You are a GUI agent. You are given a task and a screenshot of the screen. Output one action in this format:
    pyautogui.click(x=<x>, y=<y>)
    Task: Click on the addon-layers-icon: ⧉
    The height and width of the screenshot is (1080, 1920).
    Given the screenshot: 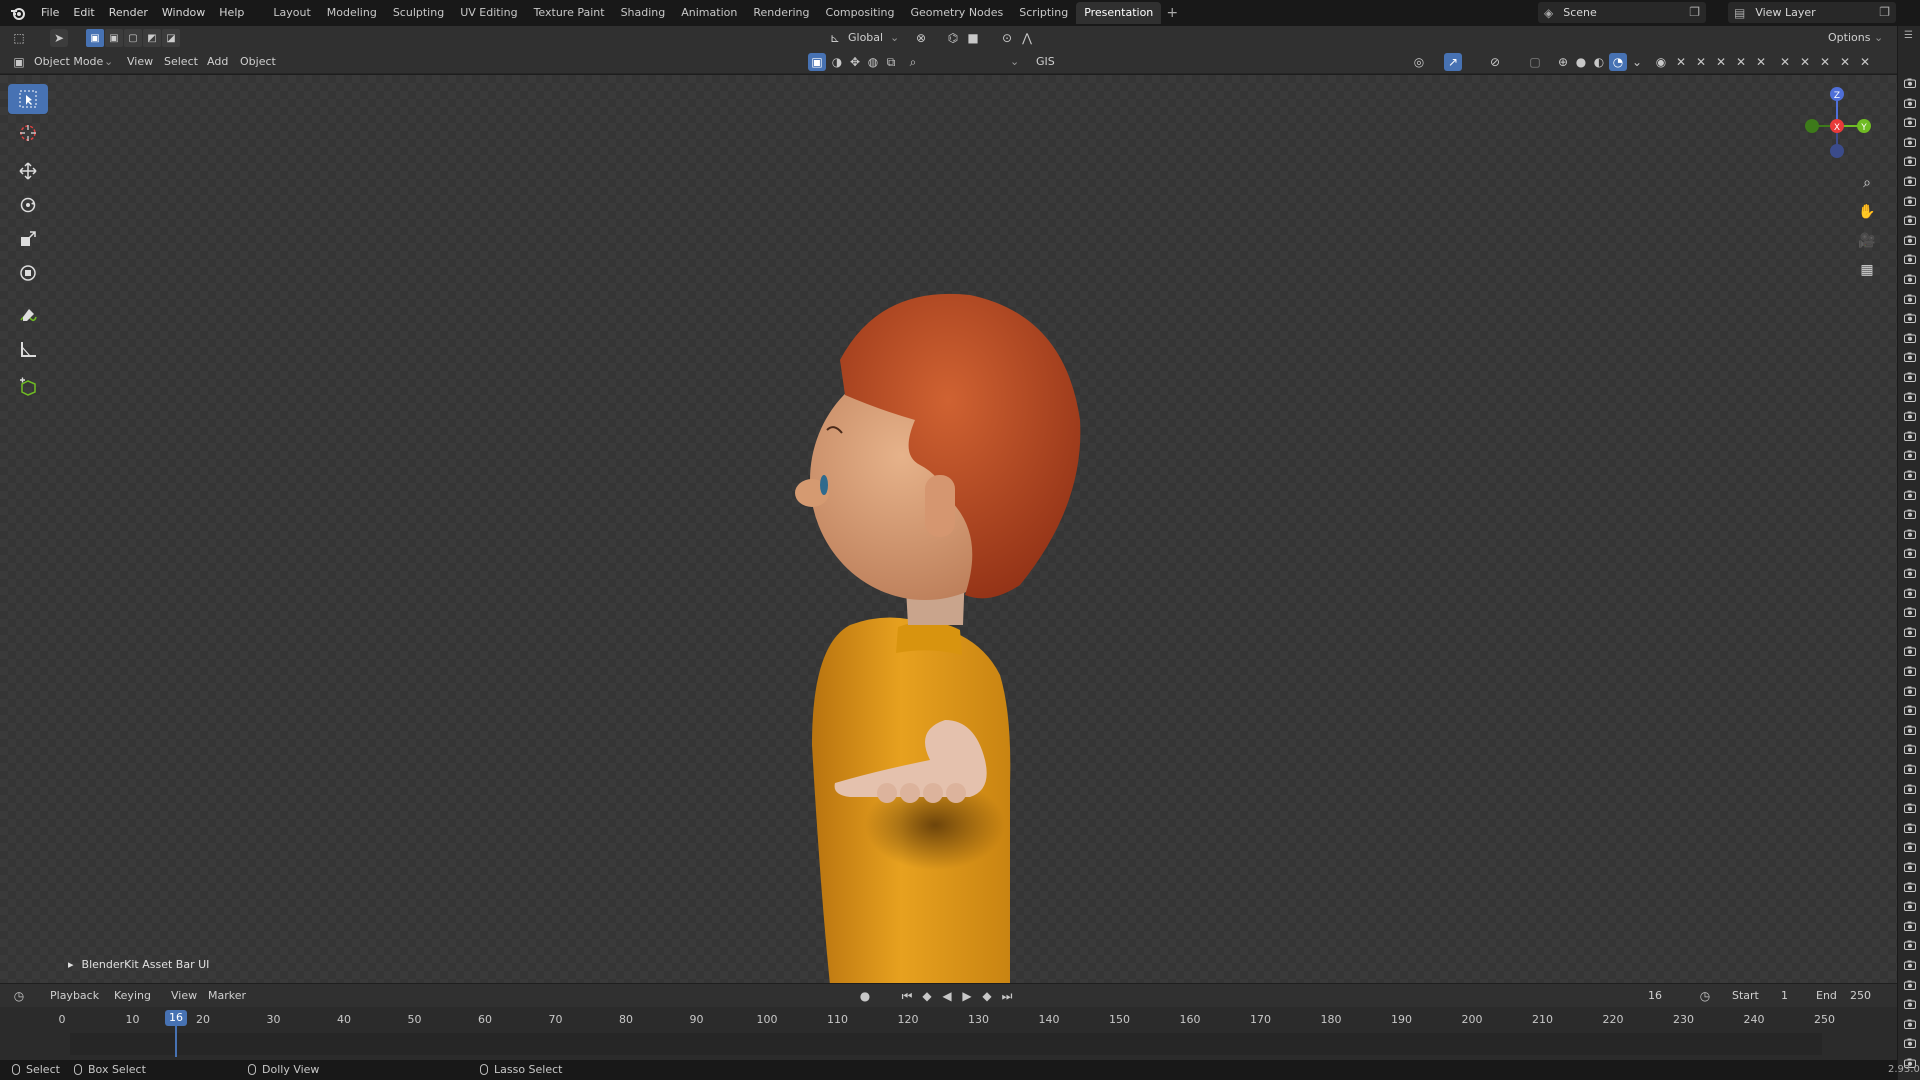 What is the action you would take?
    pyautogui.click(x=891, y=62)
    